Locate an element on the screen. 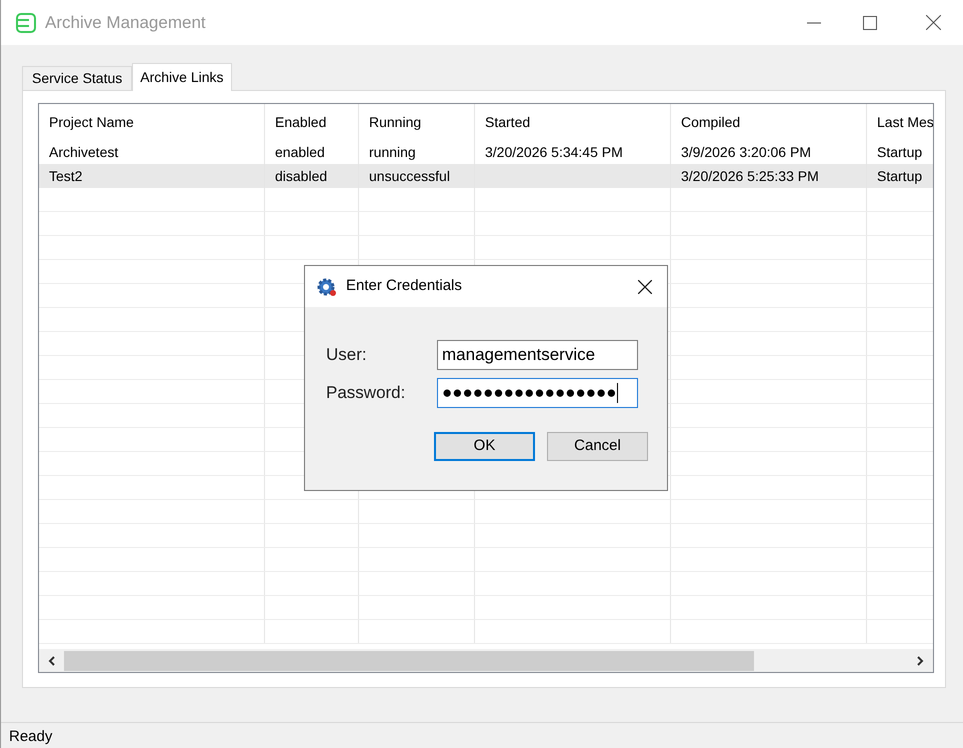 This screenshot has width=963, height=748. table-cell-text: 3/9/2026 3:20:06 PM is located at coordinates (746, 152).